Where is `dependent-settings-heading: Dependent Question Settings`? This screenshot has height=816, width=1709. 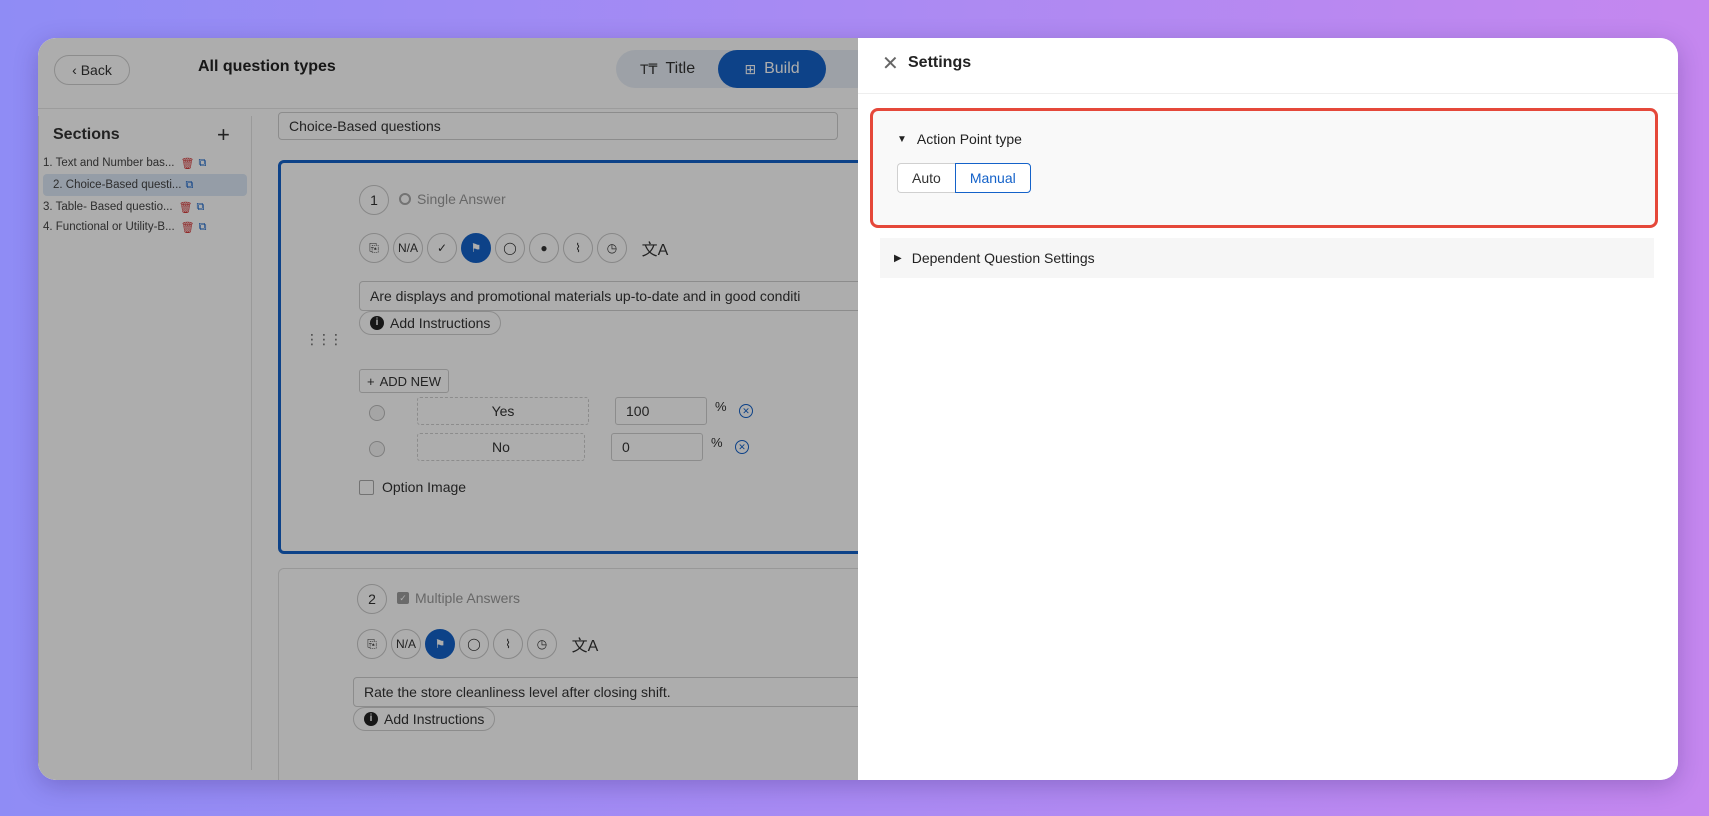
dependent-settings-heading: Dependent Question Settings is located at coordinates (1003, 258).